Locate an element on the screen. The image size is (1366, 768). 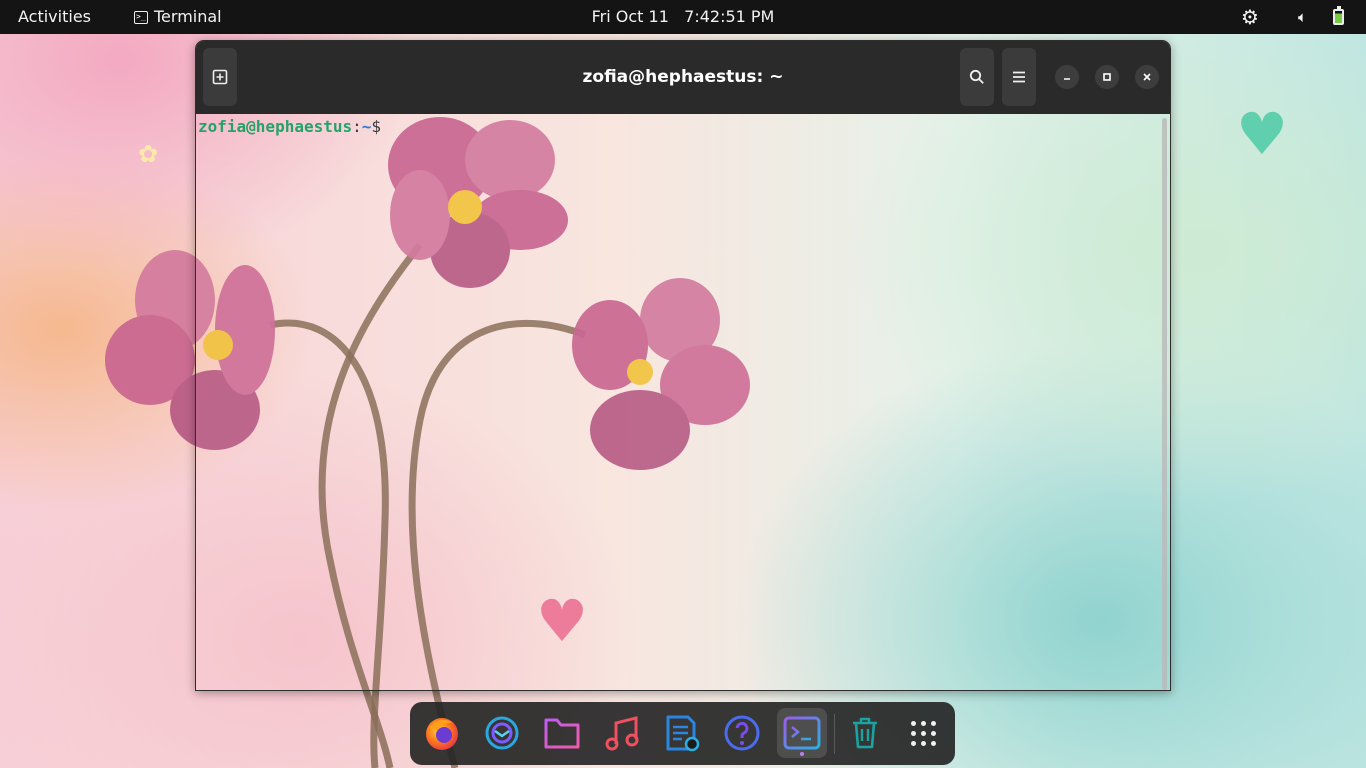
maximize-button is located at coordinates (1107, 77).